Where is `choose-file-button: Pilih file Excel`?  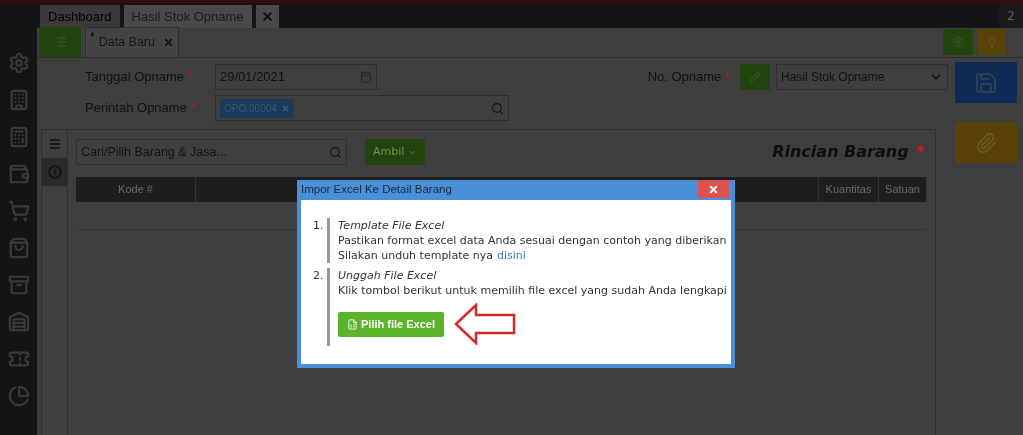 choose-file-button: Pilih file Excel is located at coordinates (391, 324).